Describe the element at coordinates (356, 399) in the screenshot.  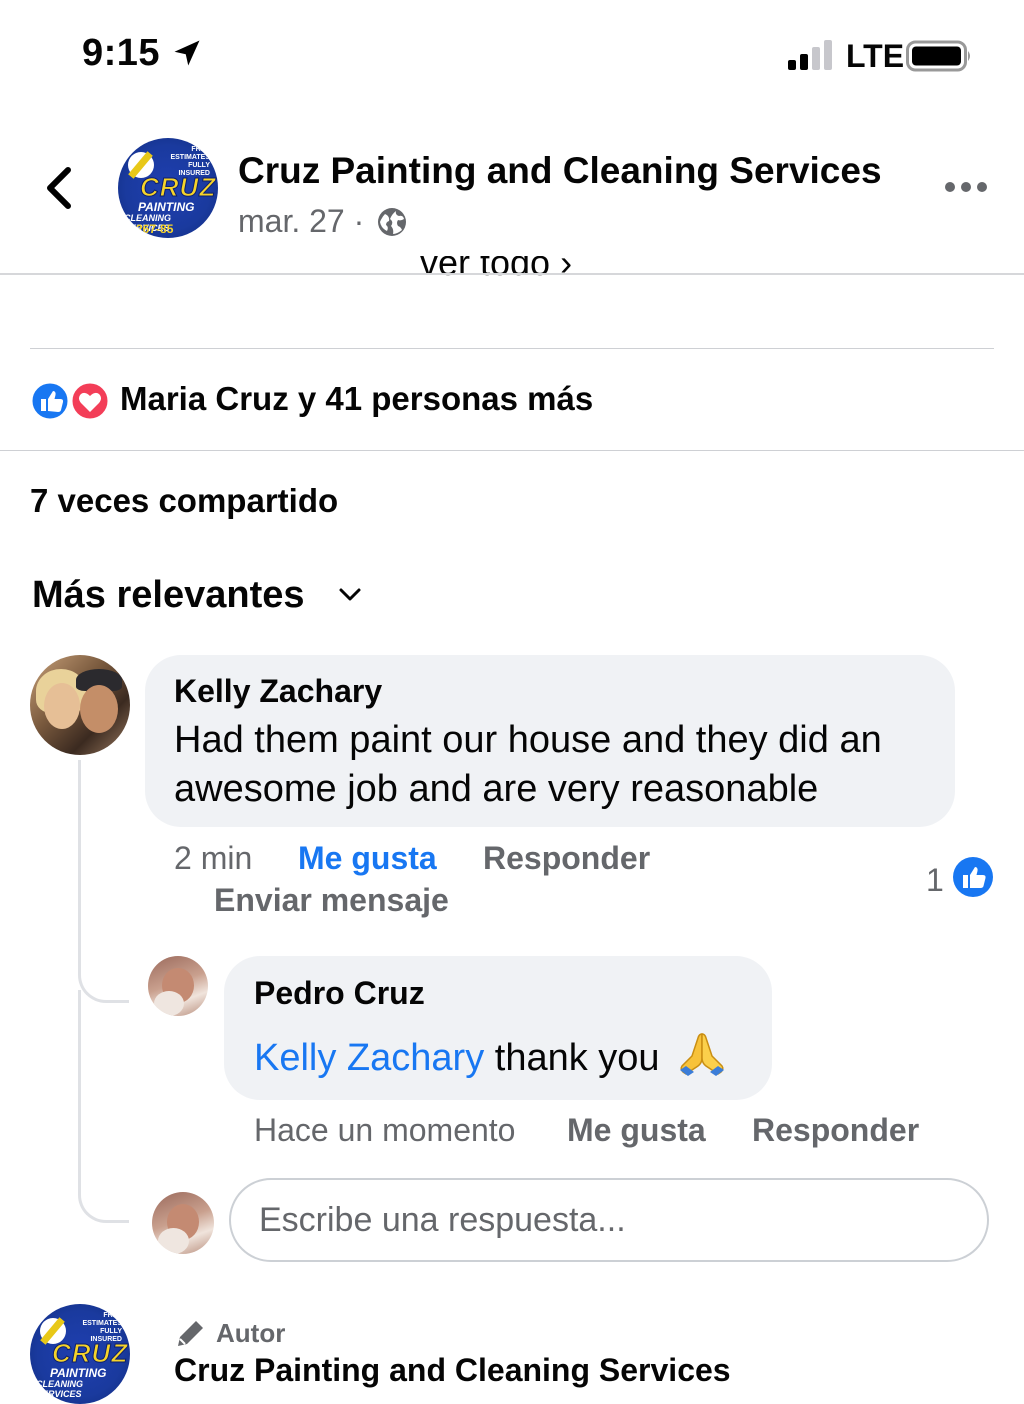
I see `reactions-summary: Maria Cruz y 41 personas más` at that location.